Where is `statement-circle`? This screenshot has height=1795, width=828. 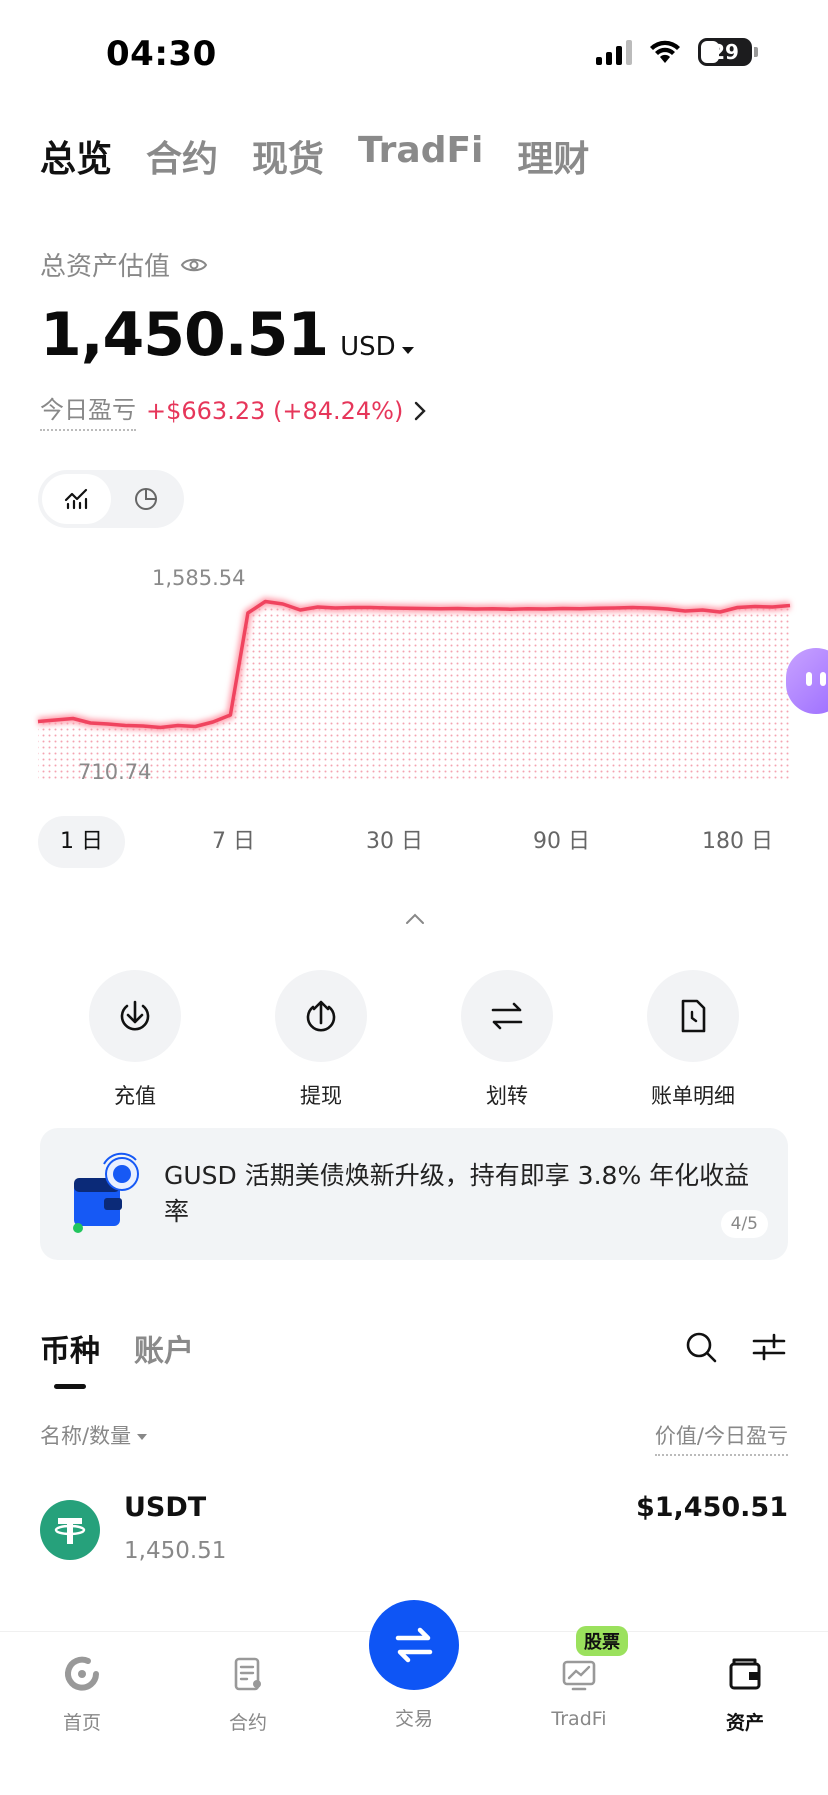
statement-circle is located at coordinates (693, 1016).